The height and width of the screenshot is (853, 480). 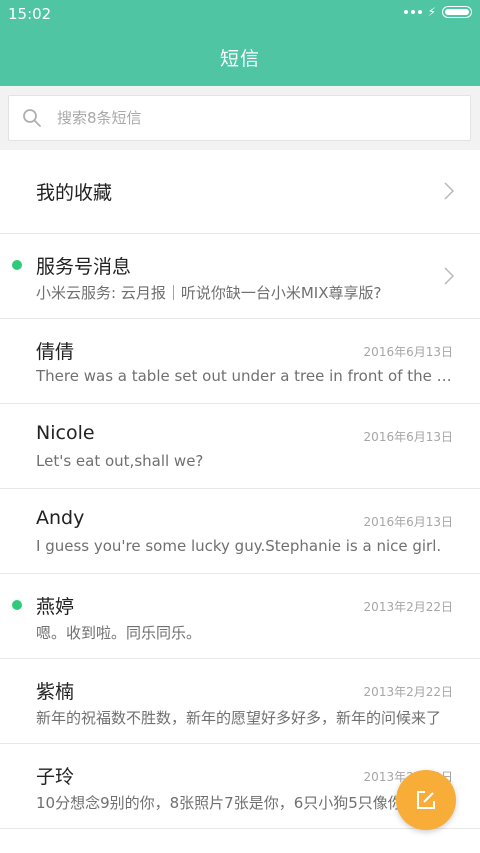 I want to click on app-header: 短信, so click(x=240, y=57).